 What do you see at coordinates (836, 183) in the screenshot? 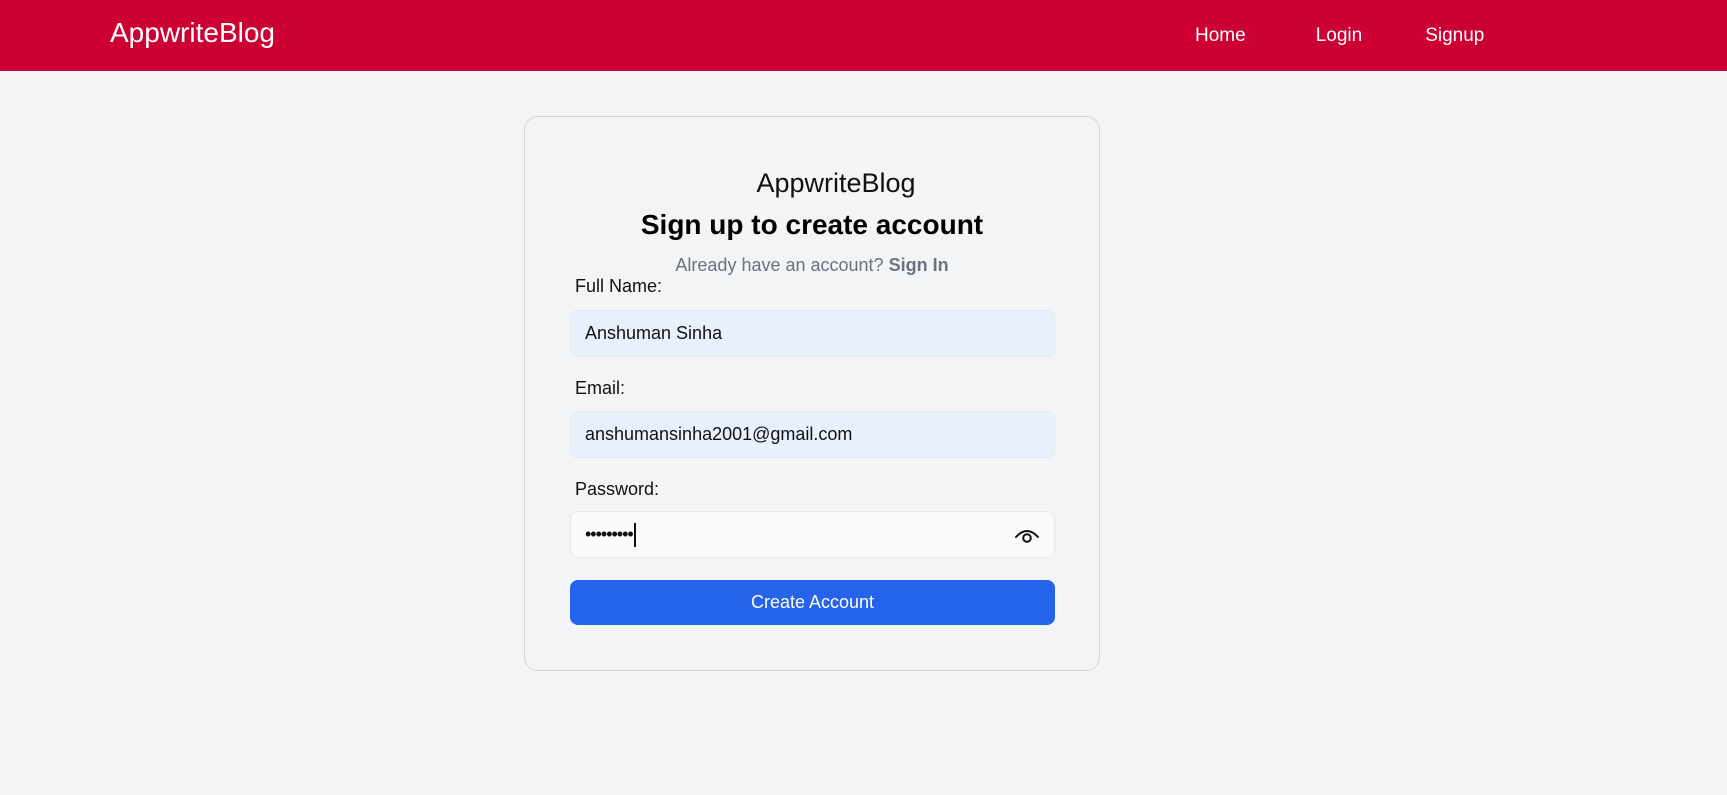
I see `card-logo: AppwriteBlog` at bounding box center [836, 183].